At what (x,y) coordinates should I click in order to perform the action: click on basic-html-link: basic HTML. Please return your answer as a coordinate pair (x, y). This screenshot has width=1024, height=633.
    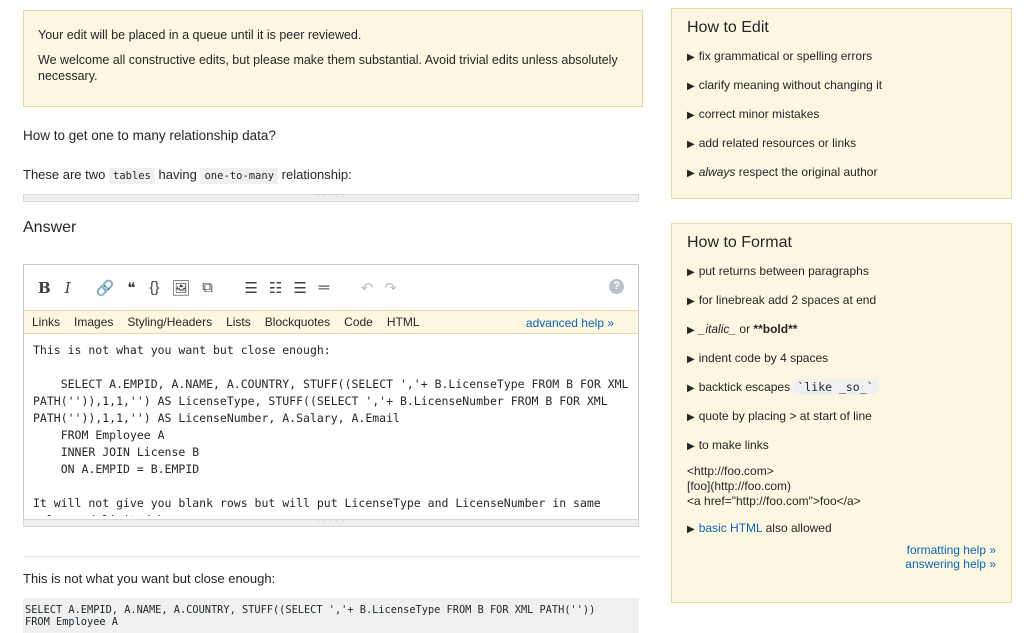
    Looking at the image, I should click on (731, 528).